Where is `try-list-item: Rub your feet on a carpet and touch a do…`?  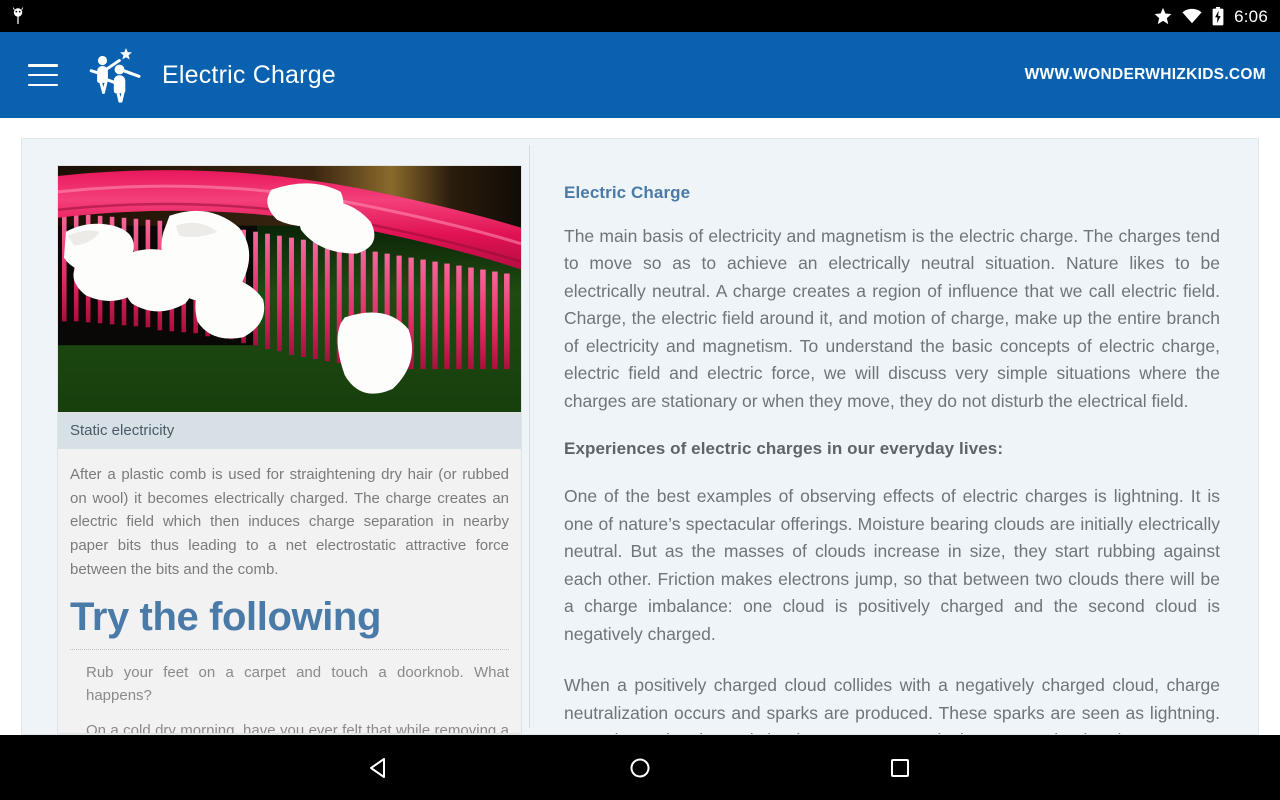
try-list-item: Rub your feet on a carpet and touch a do… is located at coordinates (297, 684).